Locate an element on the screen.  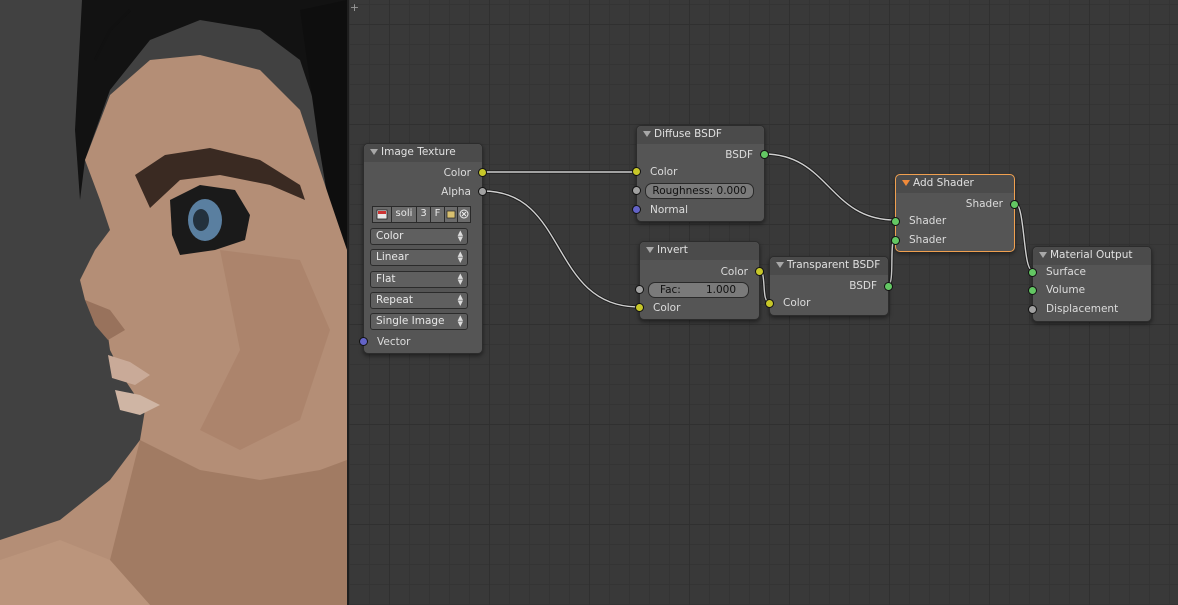
node-add-shader: Add Shader Shader Shader Shader is located at coordinates (955, 213).